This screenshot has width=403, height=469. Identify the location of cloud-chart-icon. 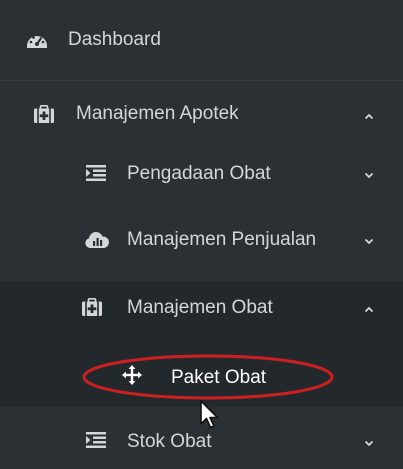
(97, 239).